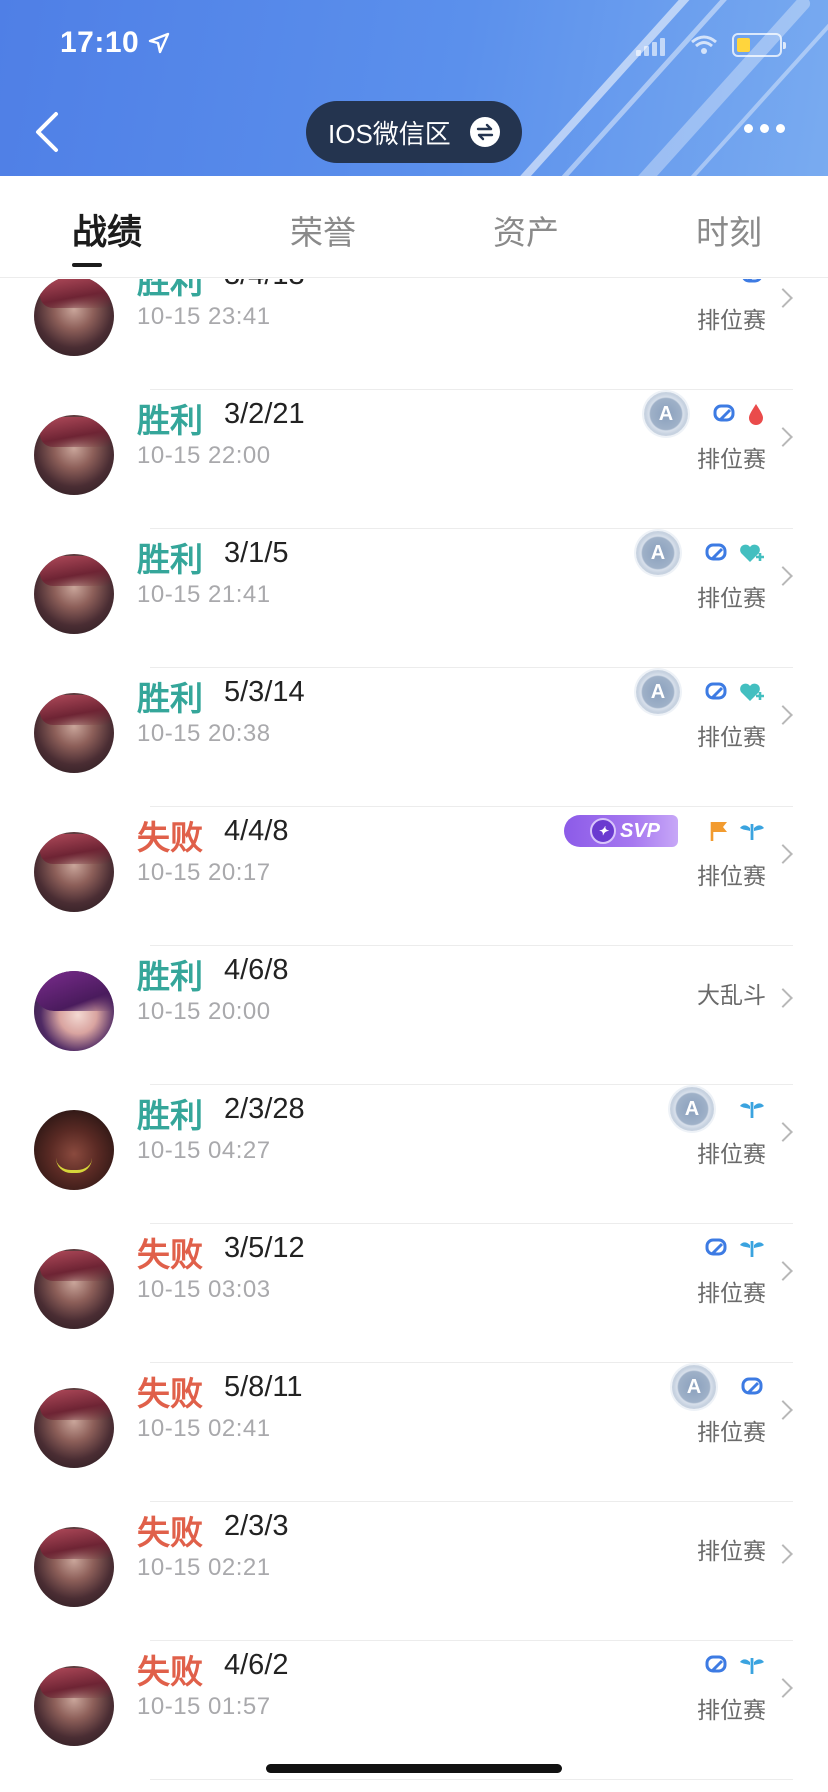 The image size is (828, 1792). What do you see at coordinates (414, 737) in the screenshot?
I see `match-row: 胜利 5/3/14 10-15 20:38 A 排位赛` at bounding box center [414, 737].